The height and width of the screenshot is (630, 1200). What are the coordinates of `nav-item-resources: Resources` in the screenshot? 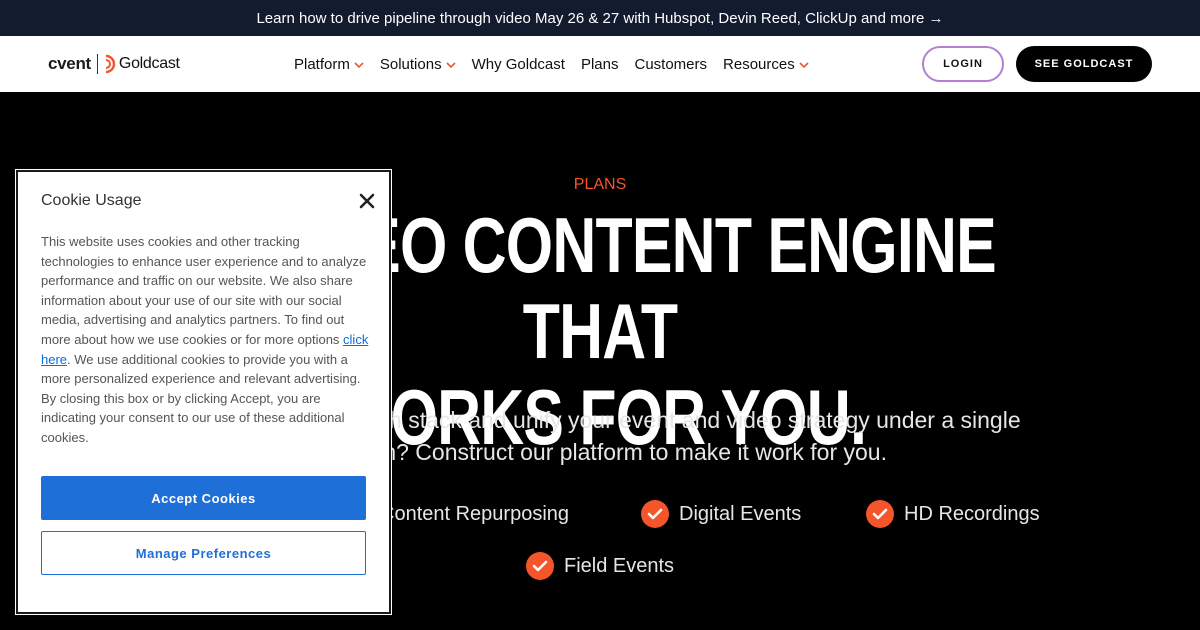 It's located at (766, 64).